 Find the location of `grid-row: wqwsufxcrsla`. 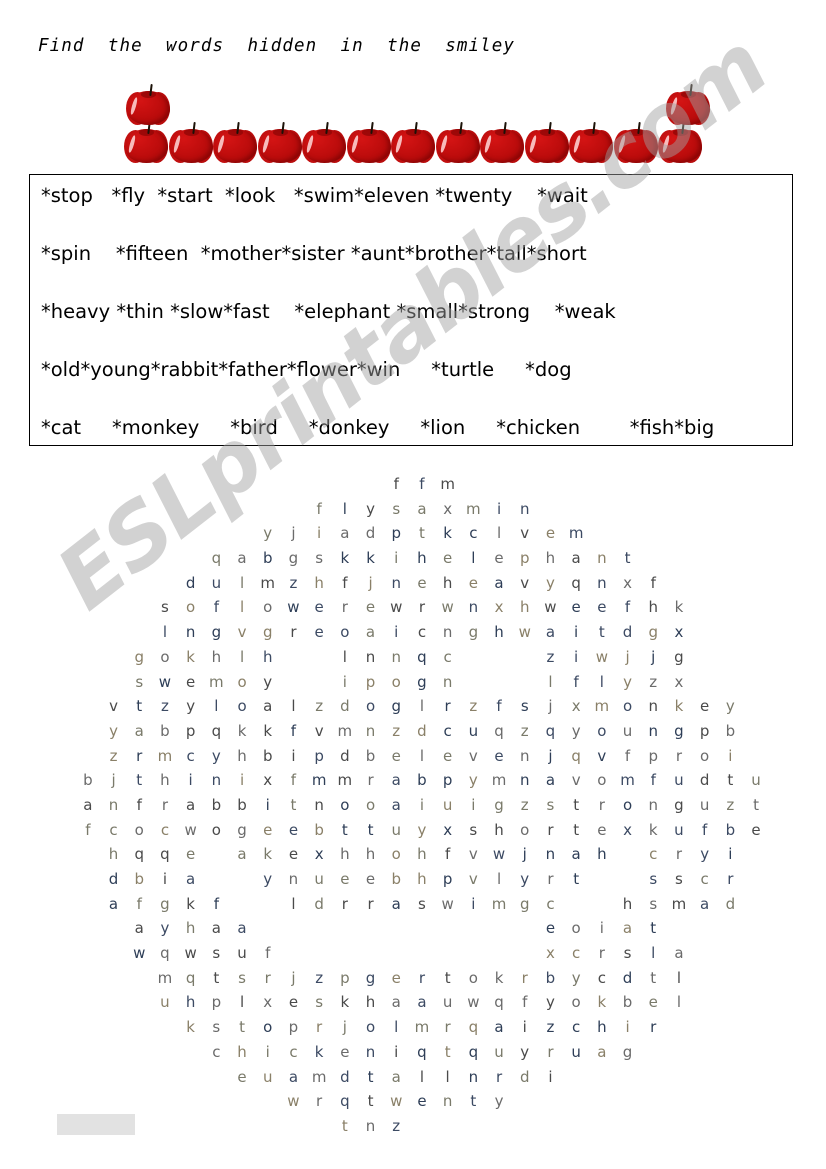

grid-row: wqwsufxcrsla is located at coordinates (413, 955).